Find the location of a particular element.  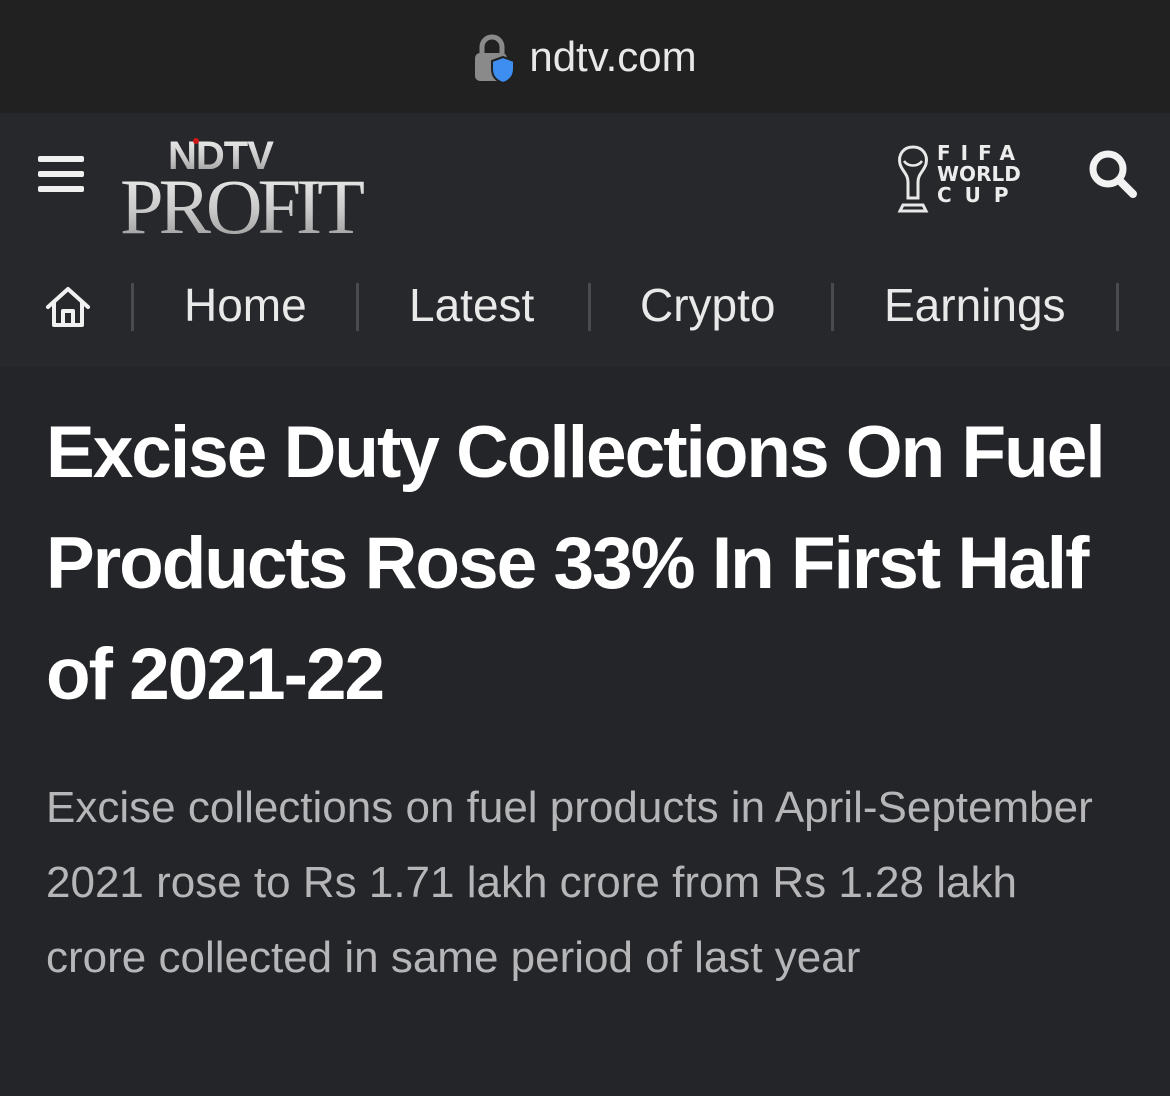

nav-item-home: Home is located at coordinates (245, 305).